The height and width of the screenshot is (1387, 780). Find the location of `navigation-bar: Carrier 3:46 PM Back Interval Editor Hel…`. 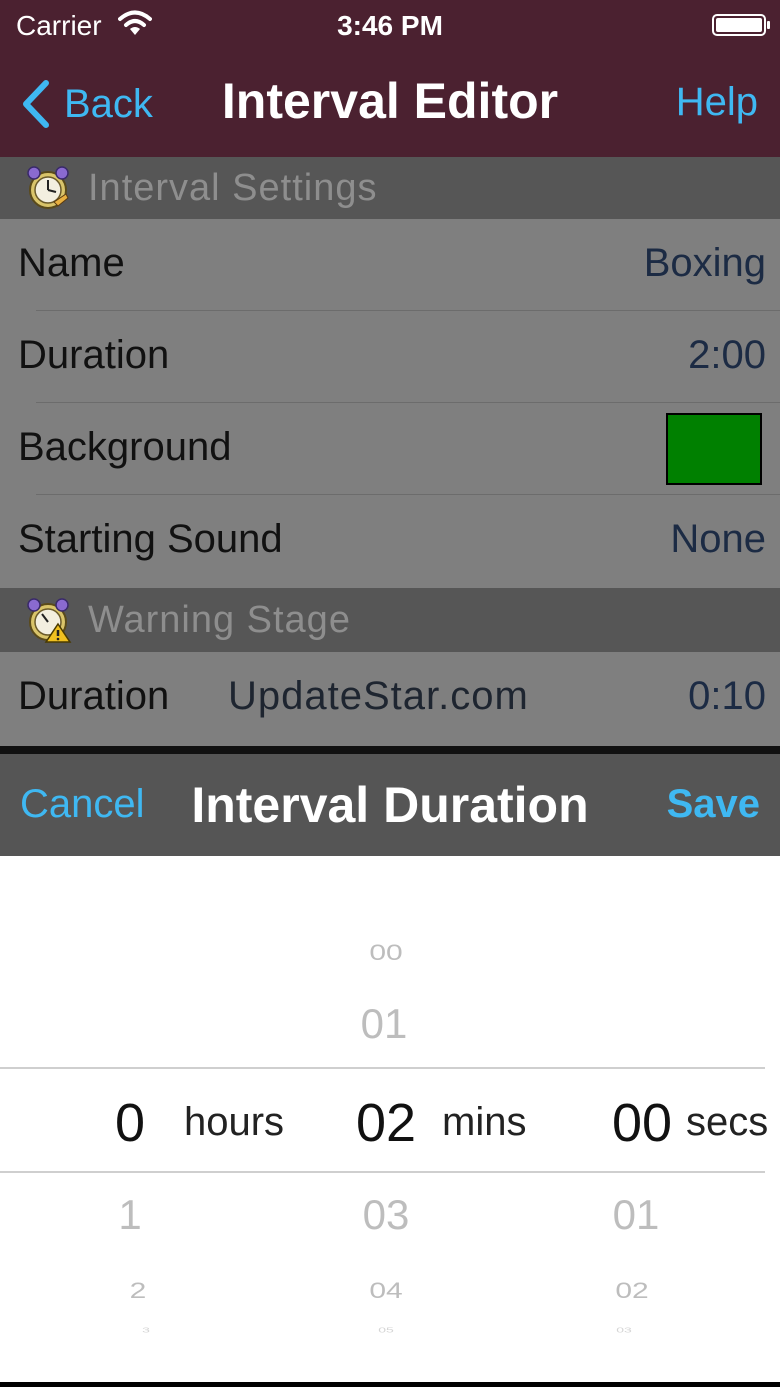

navigation-bar: Carrier 3:46 PM Back Interval Editor Hel… is located at coordinates (390, 78).